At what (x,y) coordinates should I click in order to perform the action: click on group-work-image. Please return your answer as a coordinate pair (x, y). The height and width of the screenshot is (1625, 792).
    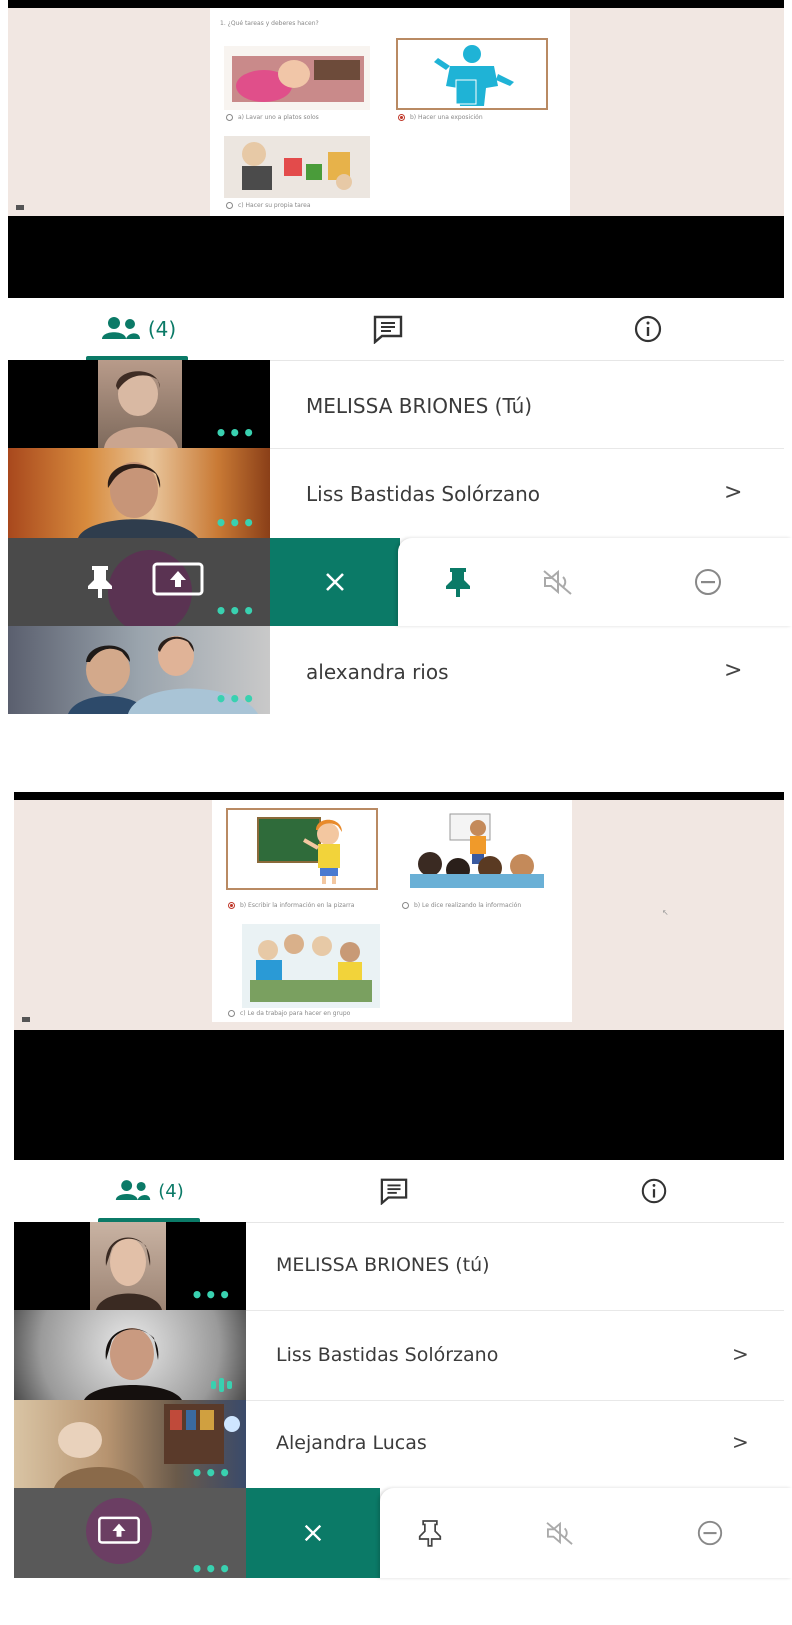
    Looking at the image, I should click on (311, 968).